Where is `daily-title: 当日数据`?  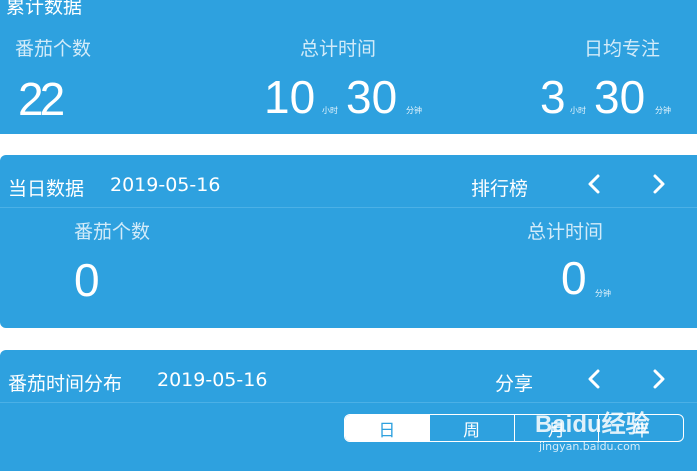
daily-title: 当日数据 is located at coordinates (46, 189).